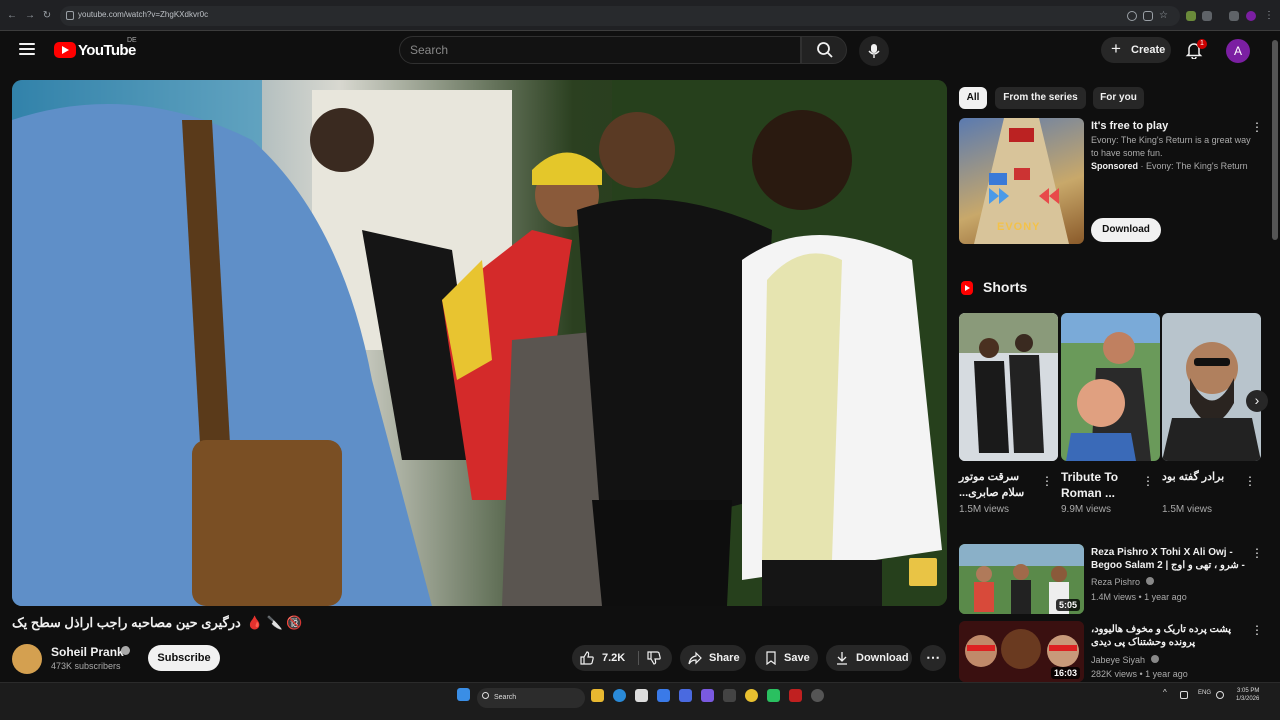 The width and height of the screenshot is (1280, 720). I want to click on dislike-button, so click(655, 658).